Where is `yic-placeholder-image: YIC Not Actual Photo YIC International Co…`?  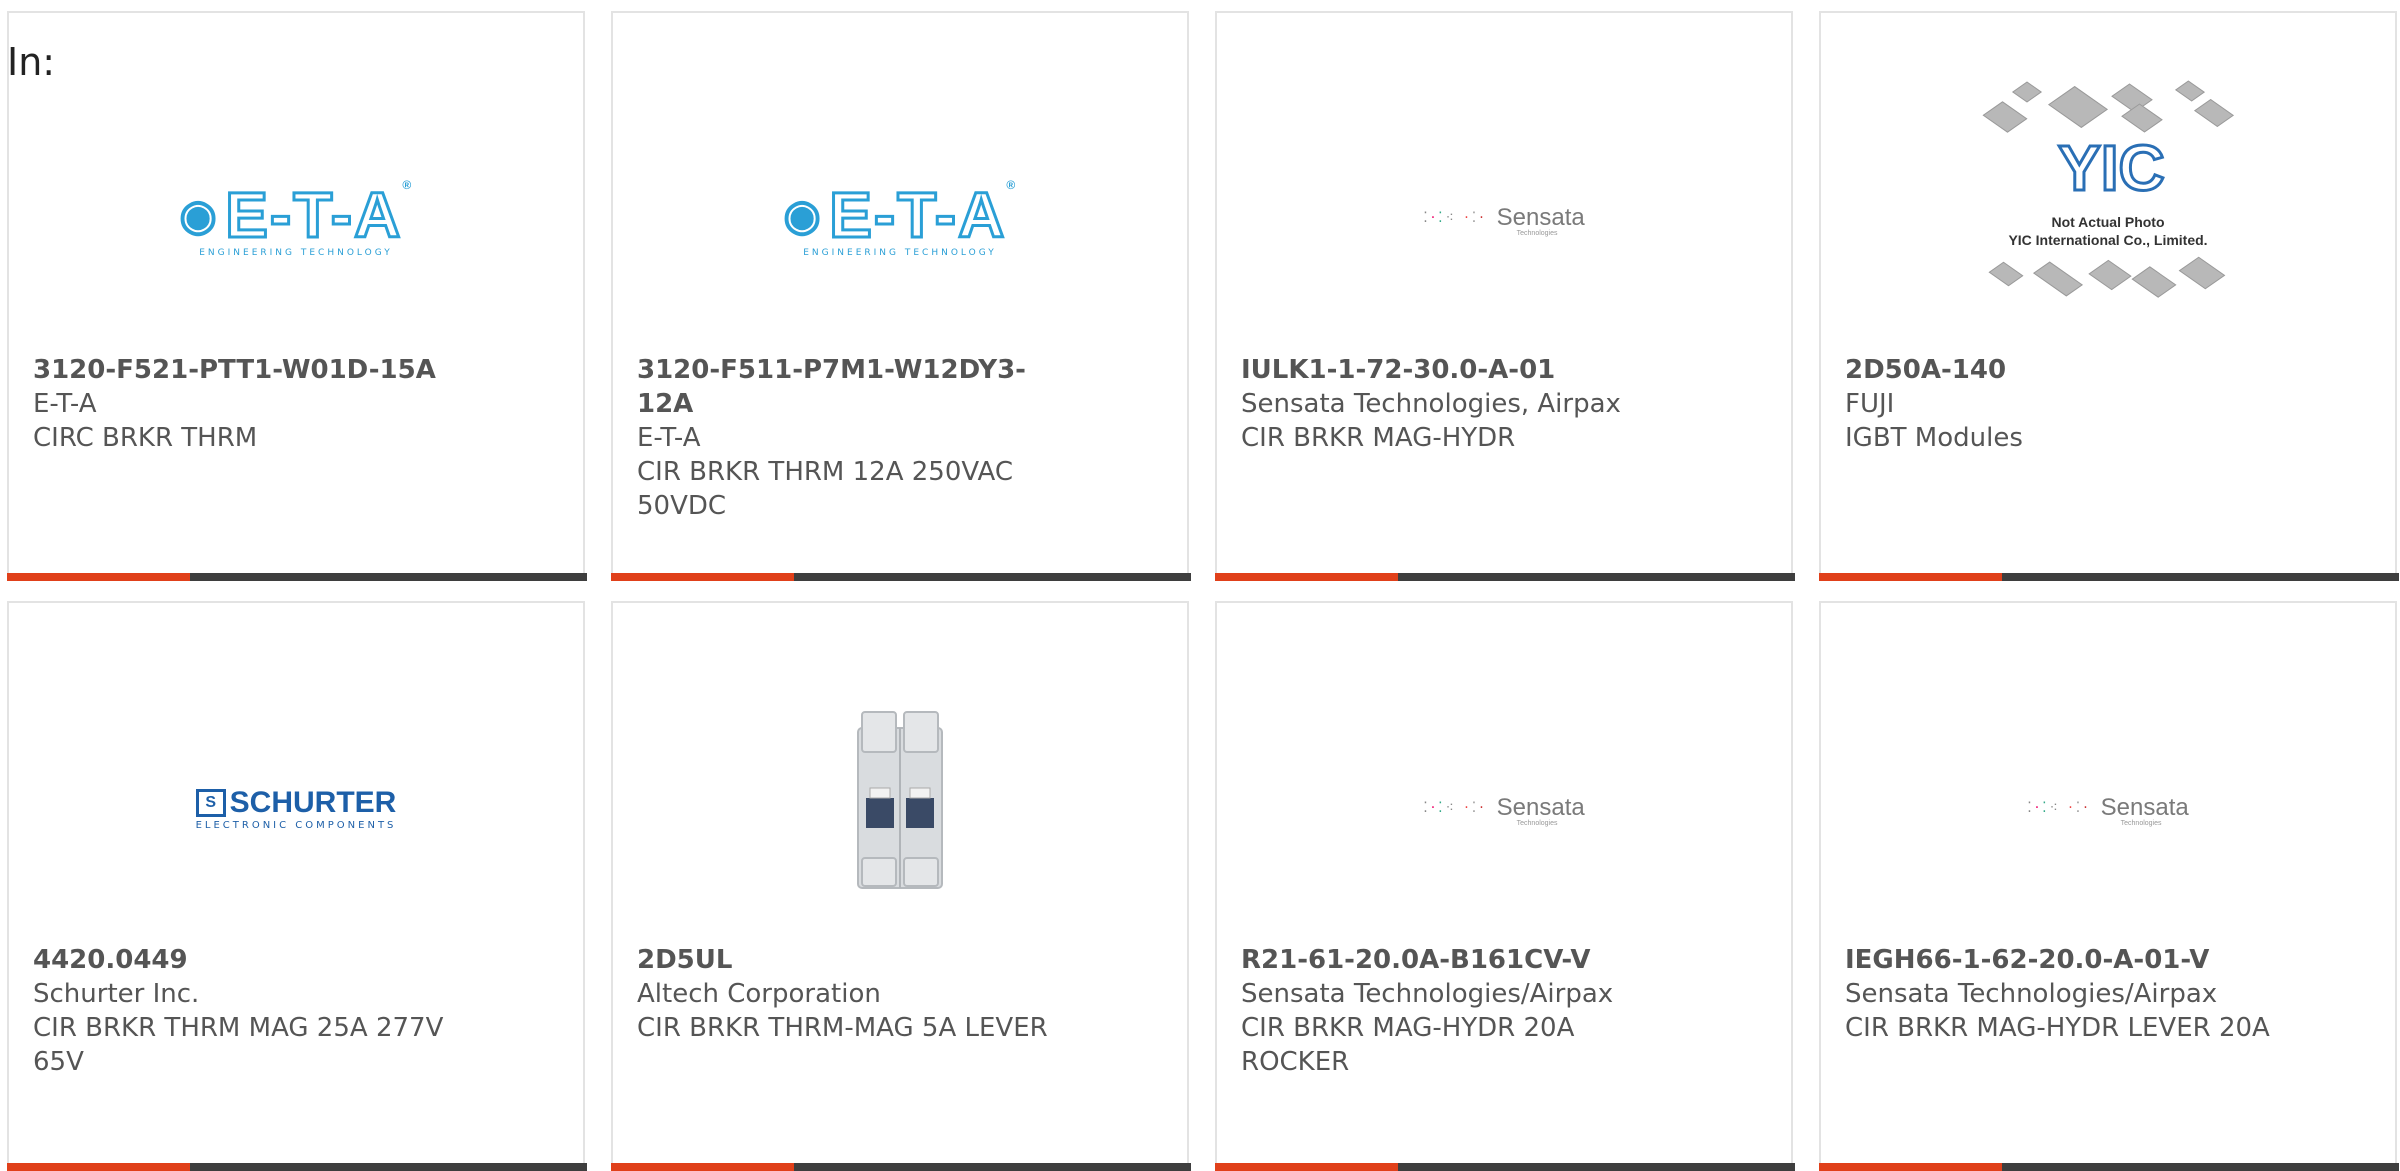
yic-placeholder-image: YIC Not Actual Photo YIC International Co… is located at coordinates (2108, 193).